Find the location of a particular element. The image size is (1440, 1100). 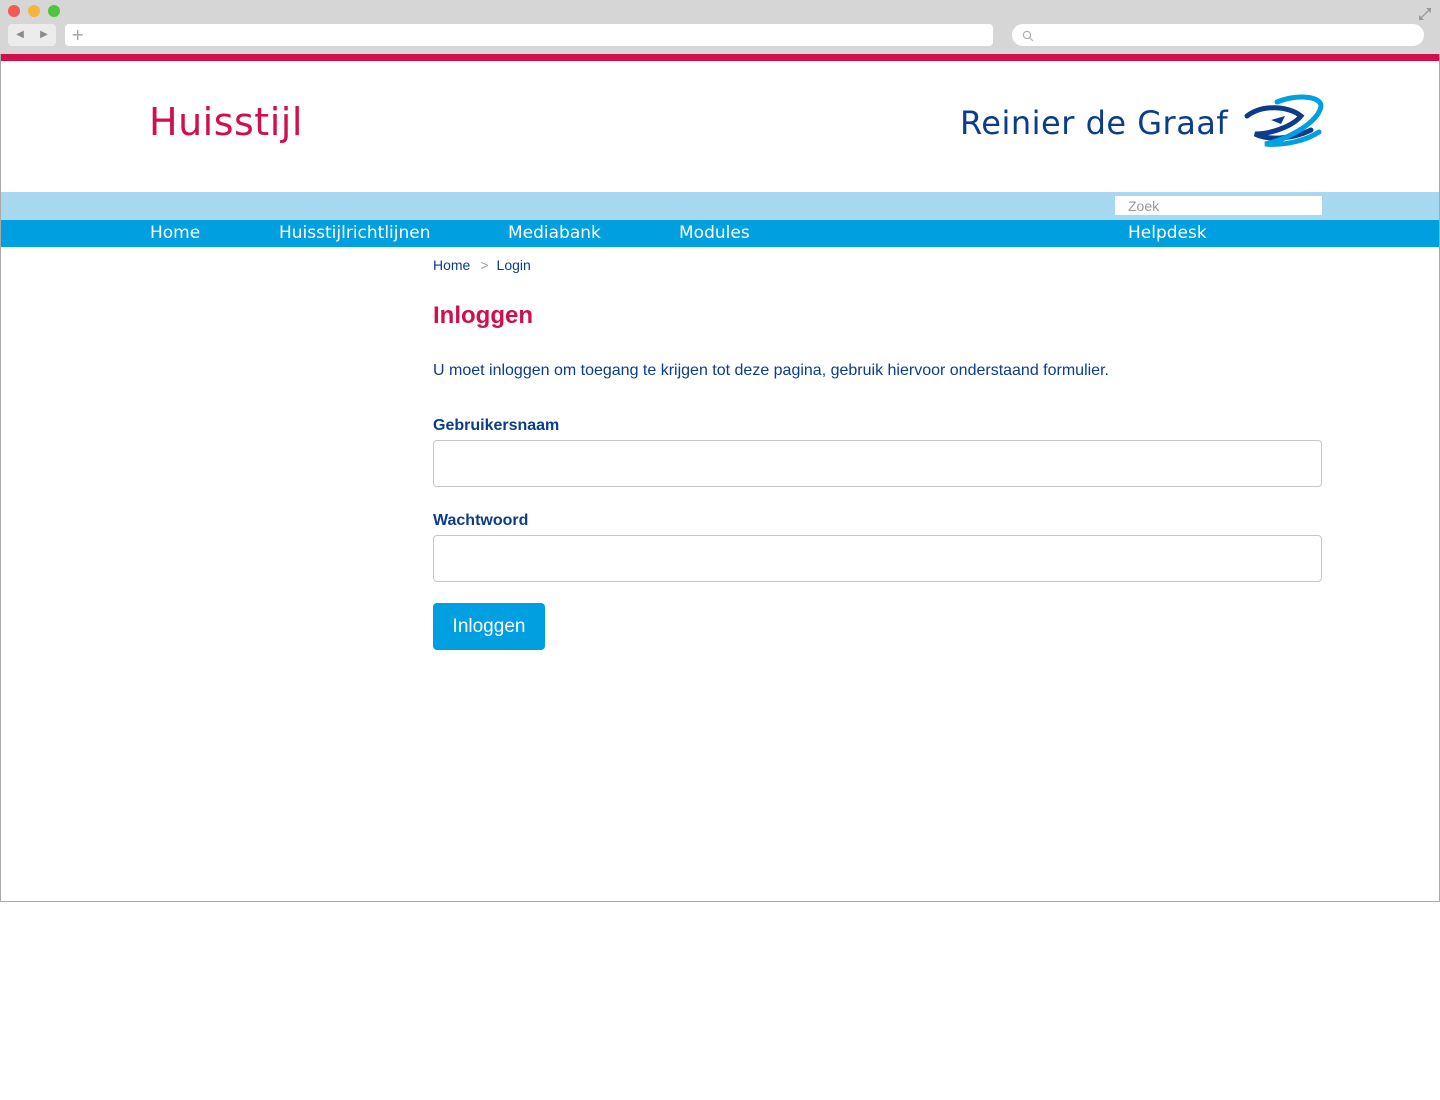

breadcrumb-current: Login is located at coordinates (513, 265).